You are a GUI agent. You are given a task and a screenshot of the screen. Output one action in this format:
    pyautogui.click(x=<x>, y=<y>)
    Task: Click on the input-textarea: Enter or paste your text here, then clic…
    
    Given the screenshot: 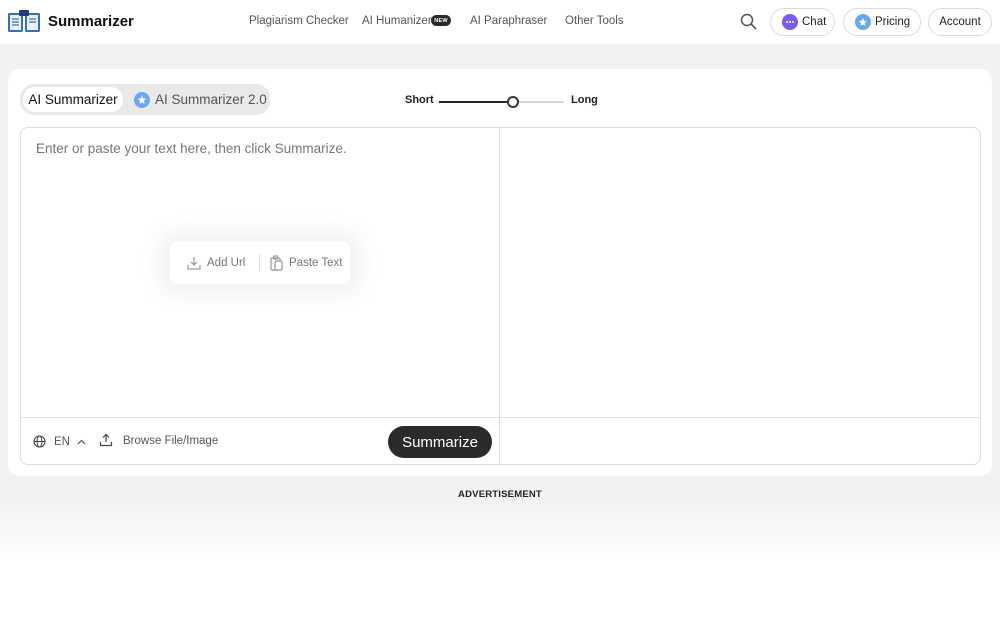 What is the action you would take?
    pyautogui.click(x=191, y=148)
    